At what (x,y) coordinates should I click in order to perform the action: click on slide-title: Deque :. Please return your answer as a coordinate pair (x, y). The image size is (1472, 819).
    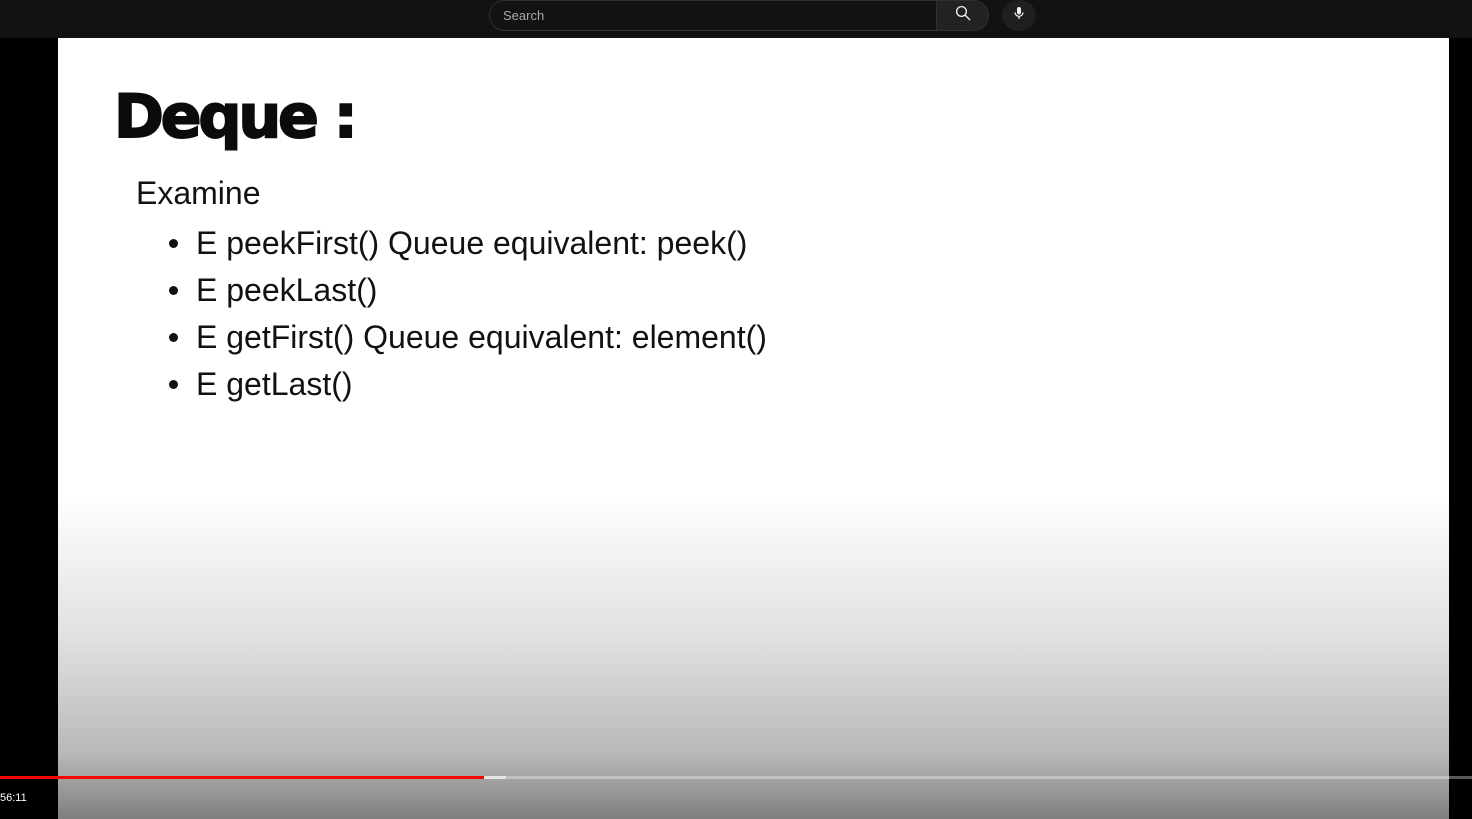
    Looking at the image, I should click on (236, 117).